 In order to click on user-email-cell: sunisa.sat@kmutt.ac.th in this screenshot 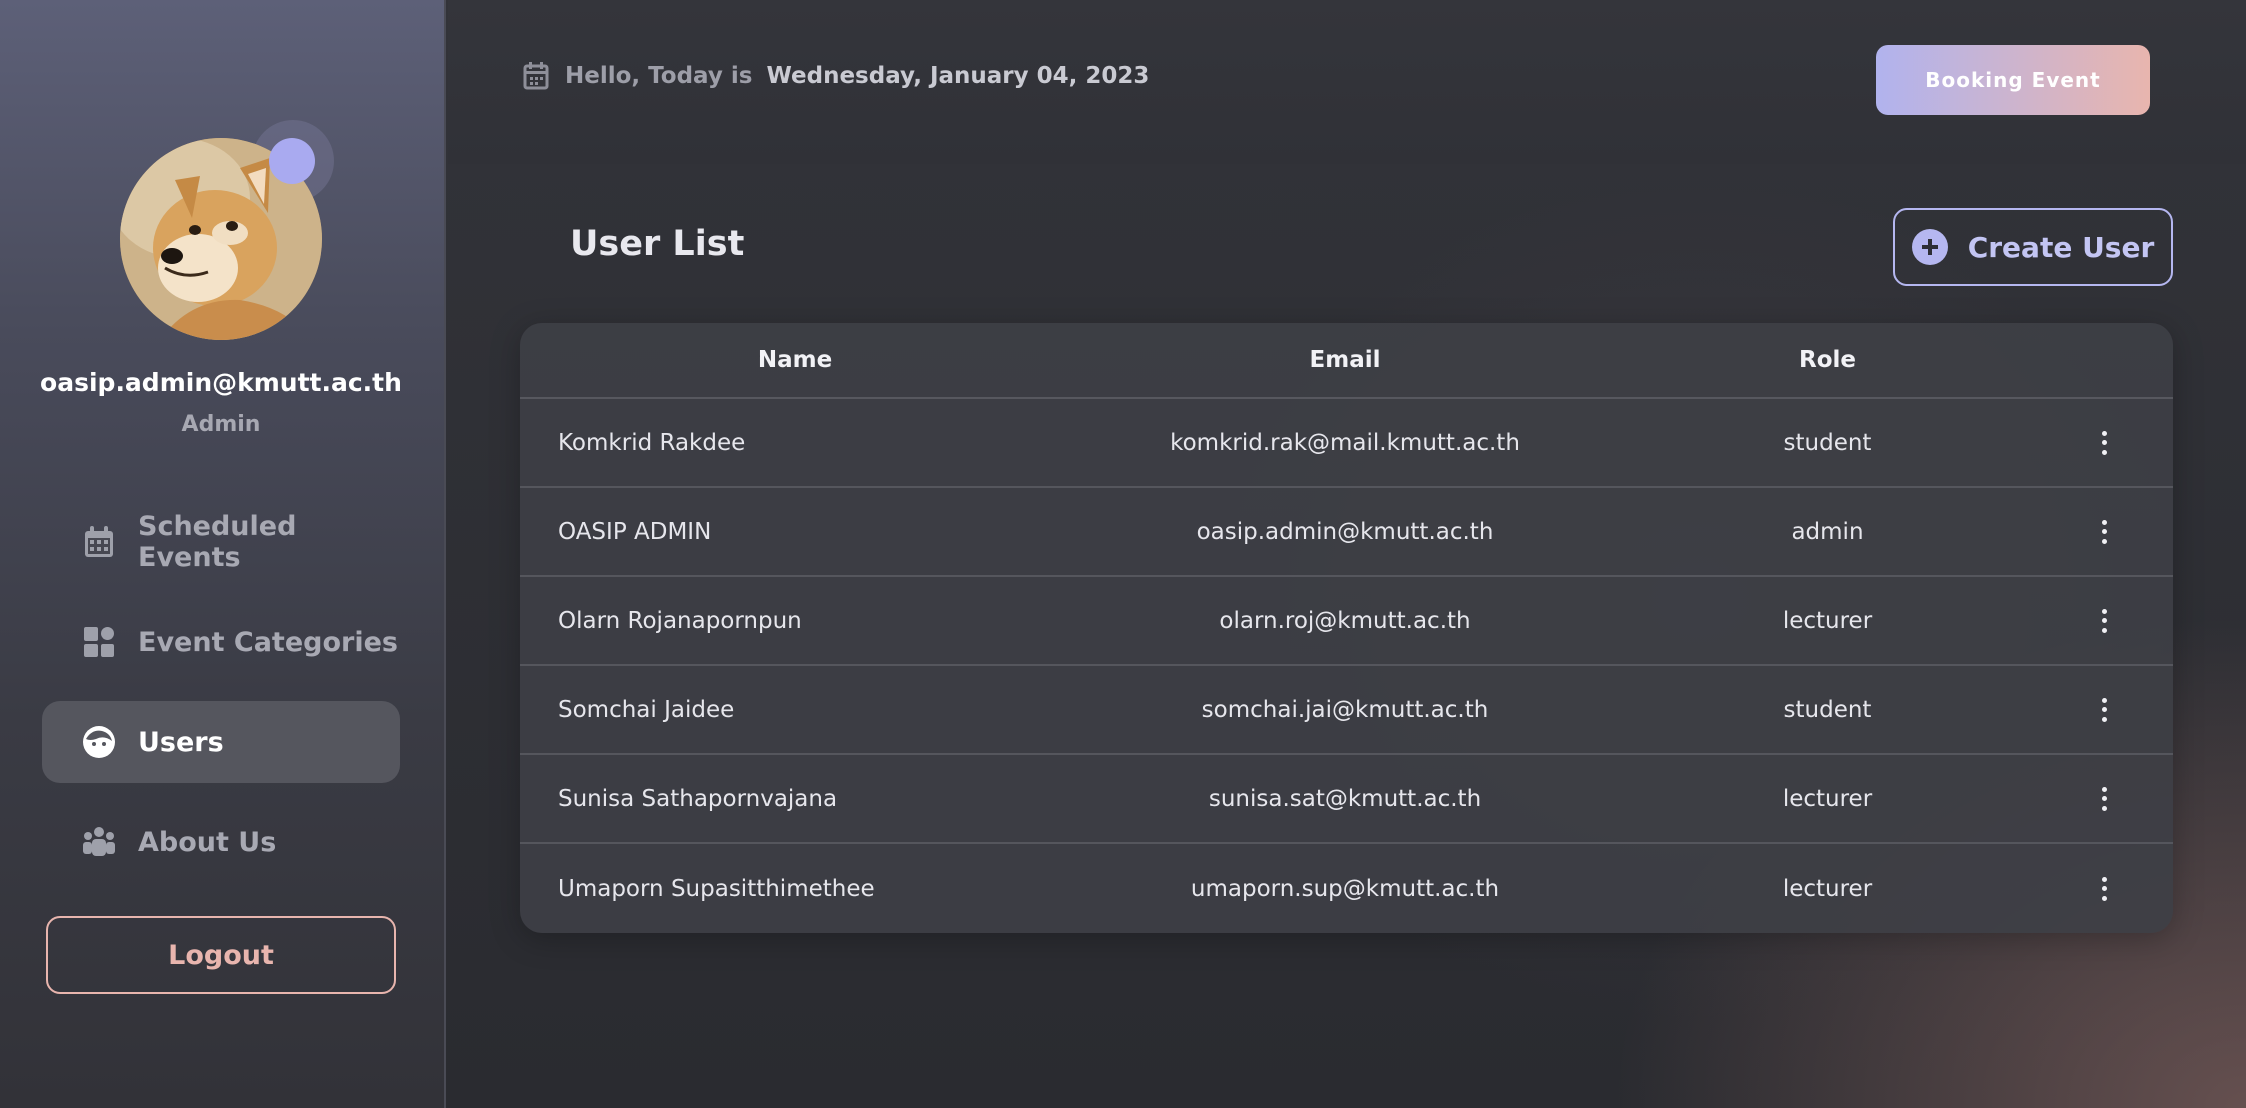, I will do `click(1345, 798)`.